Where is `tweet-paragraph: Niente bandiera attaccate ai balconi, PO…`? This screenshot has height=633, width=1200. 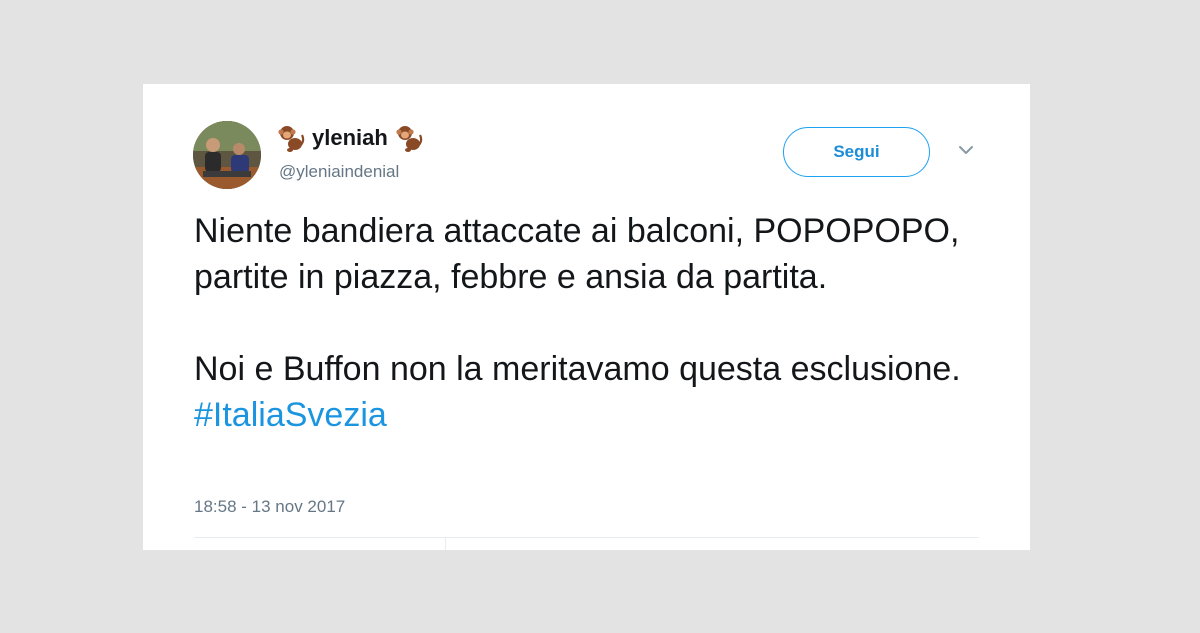 tweet-paragraph: Niente bandiera attaccate ai balconi, PO… is located at coordinates (577, 254).